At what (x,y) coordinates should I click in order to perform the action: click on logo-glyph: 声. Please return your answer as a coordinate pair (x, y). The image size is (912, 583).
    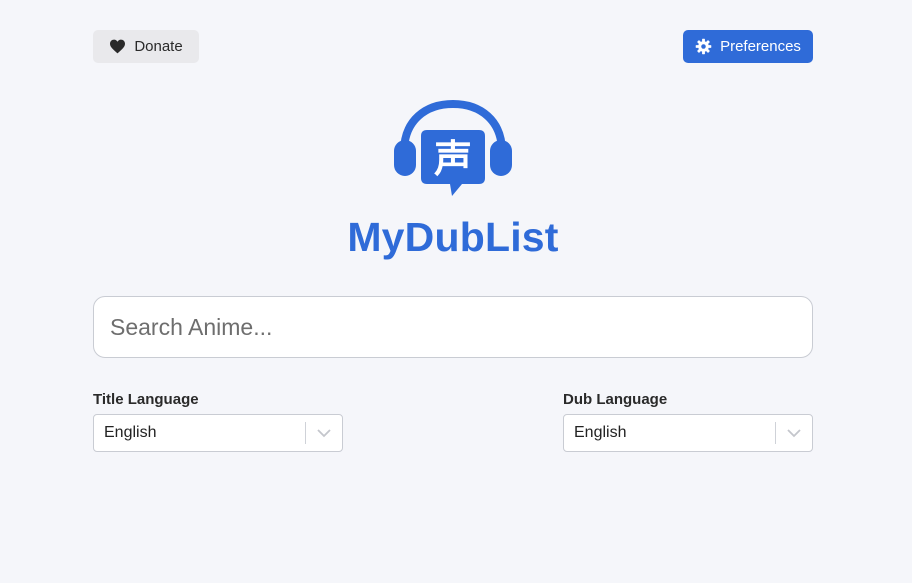
    Looking at the image, I should click on (453, 159).